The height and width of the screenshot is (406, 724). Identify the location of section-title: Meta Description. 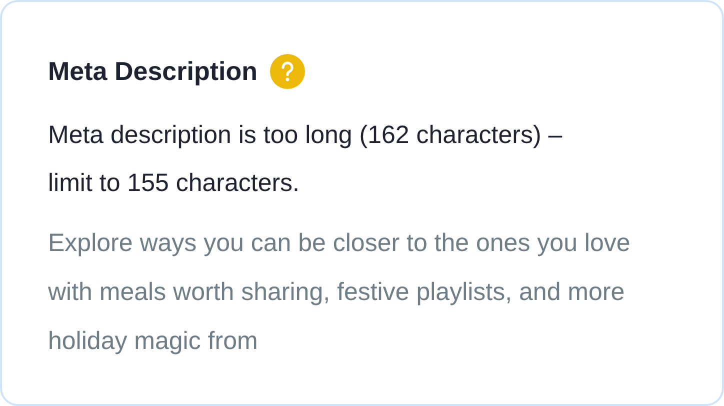
(153, 71).